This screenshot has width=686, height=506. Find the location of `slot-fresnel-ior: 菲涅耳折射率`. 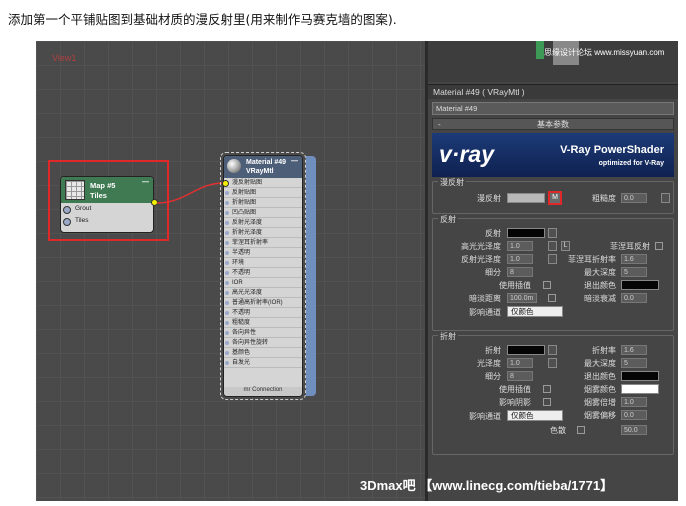

slot-fresnel-ior: 菲涅耳折射率 is located at coordinates (263, 243).